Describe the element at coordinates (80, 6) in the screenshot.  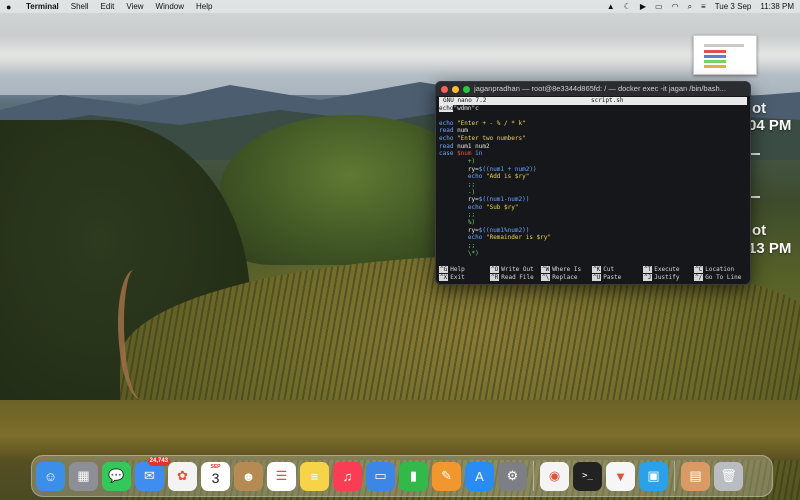
I see `menu-shell: Shell` at that location.